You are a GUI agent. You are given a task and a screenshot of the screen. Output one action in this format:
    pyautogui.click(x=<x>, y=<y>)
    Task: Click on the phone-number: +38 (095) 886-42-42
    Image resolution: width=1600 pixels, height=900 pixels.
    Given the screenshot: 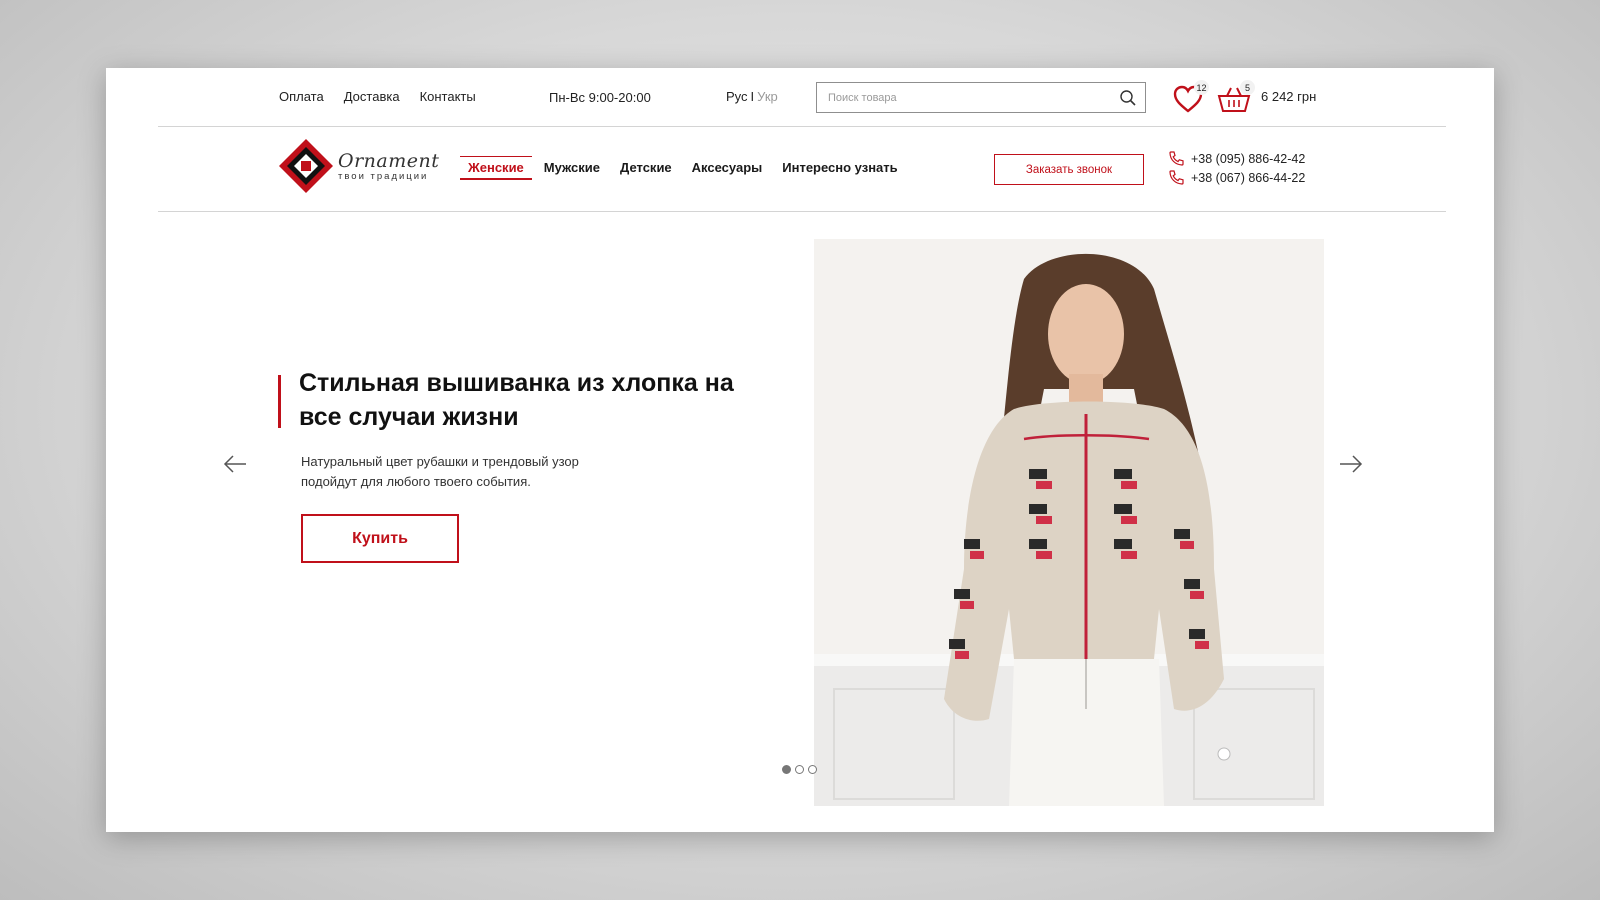 What is the action you would take?
    pyautogui.click(x=1248, y=158)
    